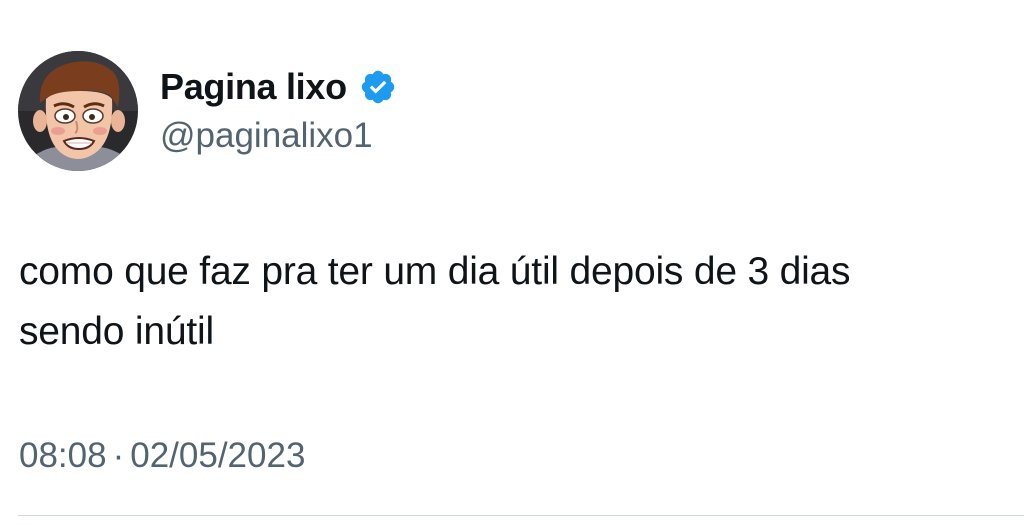  Describe the element at coordinates (253, 87) in the screenshot. I see `display-name: Pagina lixo` at that location.